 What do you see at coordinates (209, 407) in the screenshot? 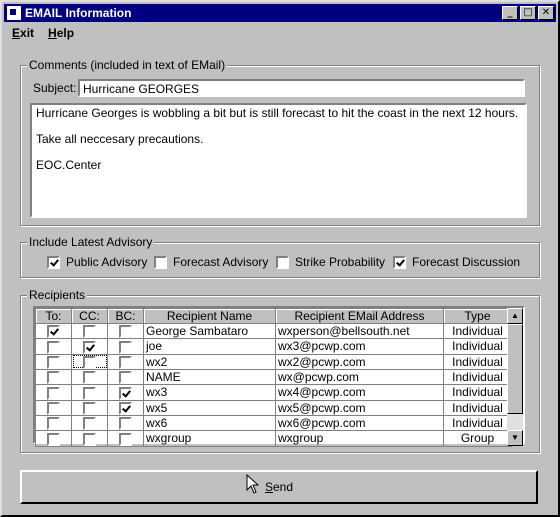
I see `cell-name: wx5` at bounding box center [209, 407].